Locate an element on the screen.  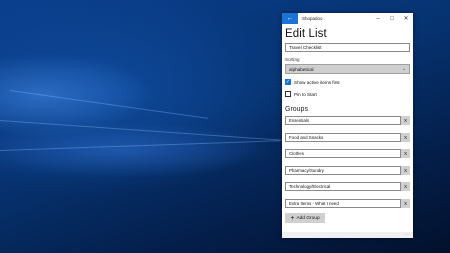
close-button: ✕ is located at coordinates (406, 18).